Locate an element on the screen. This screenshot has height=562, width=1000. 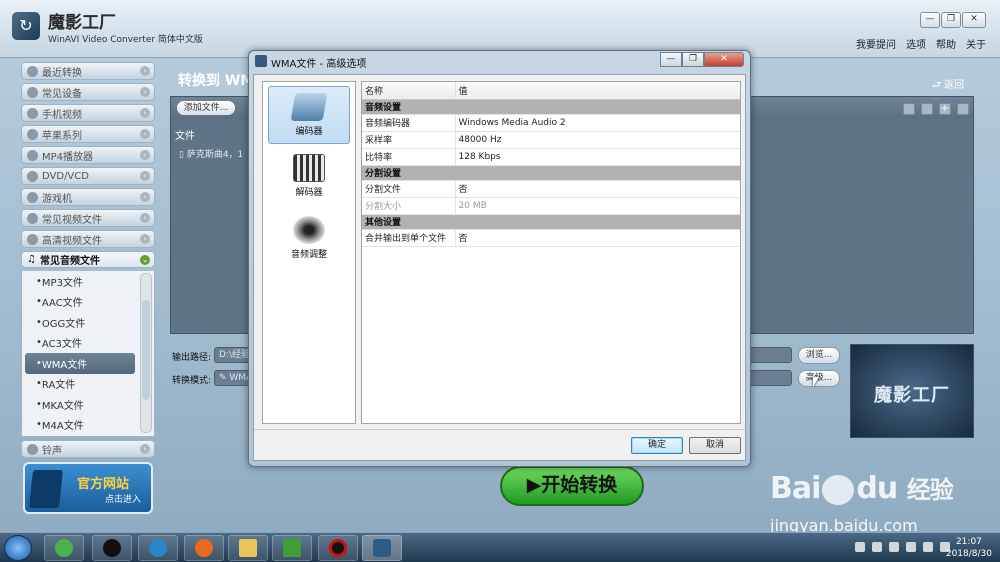
category-audio-files: ♫ 常见音频文件 ⌄ is located at coordinates (88, 259).